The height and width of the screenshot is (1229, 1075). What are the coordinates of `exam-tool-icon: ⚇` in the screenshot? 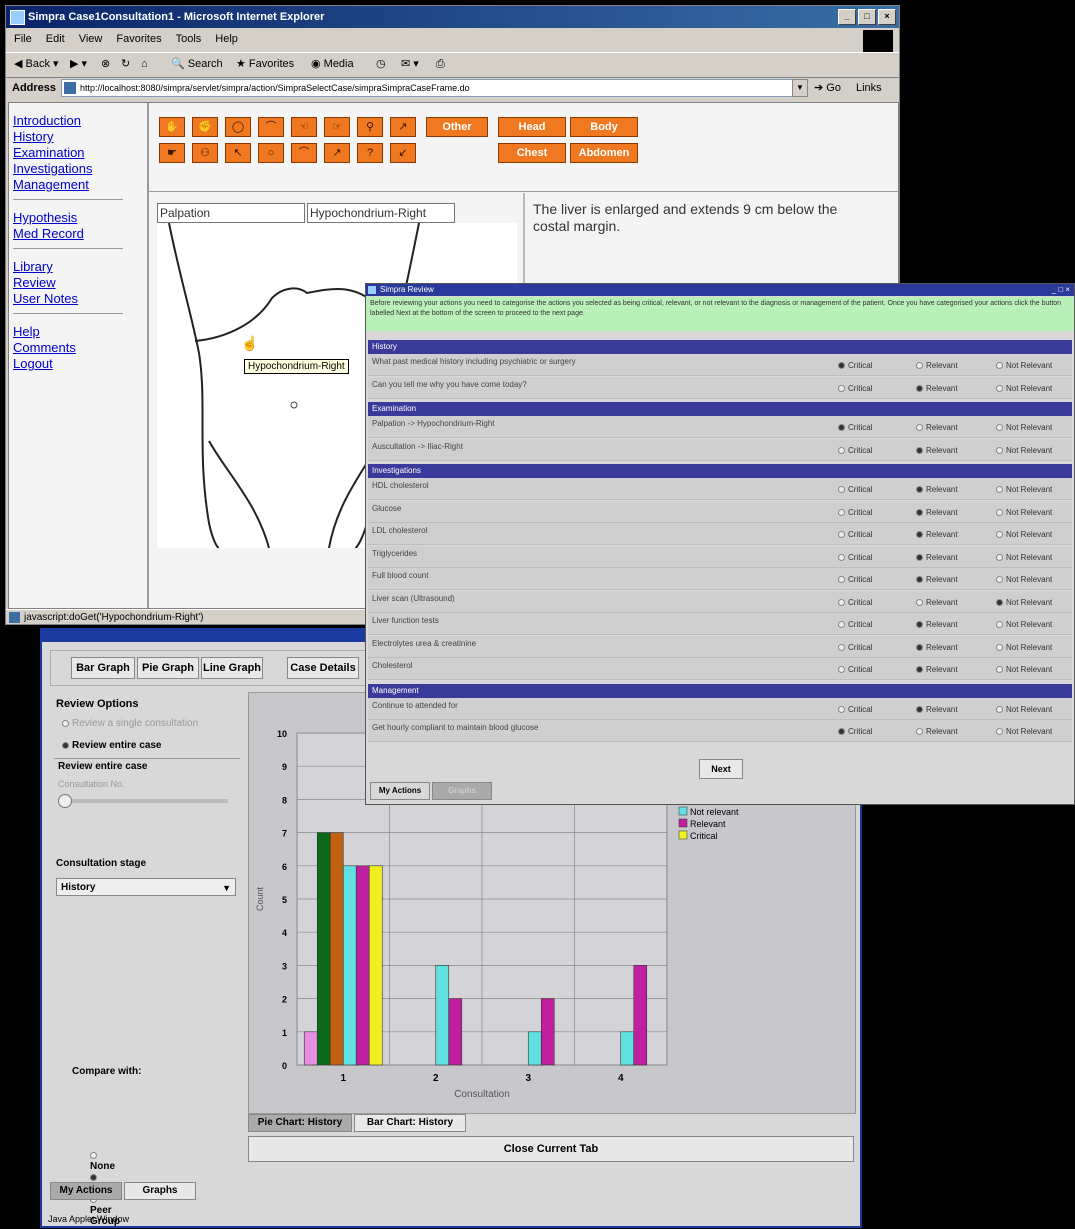 It's located at (205, 153).